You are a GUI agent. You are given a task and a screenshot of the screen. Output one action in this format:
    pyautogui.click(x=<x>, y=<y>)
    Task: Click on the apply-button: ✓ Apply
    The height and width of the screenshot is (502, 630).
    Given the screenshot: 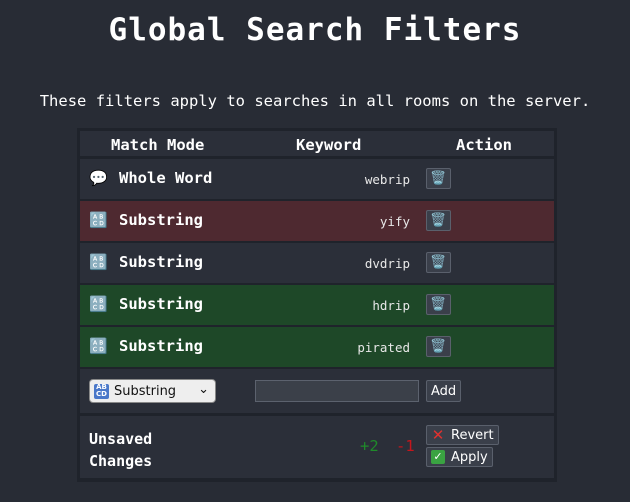 What is the action you would take?
    pyautogui.click(x=459, y=457)
    